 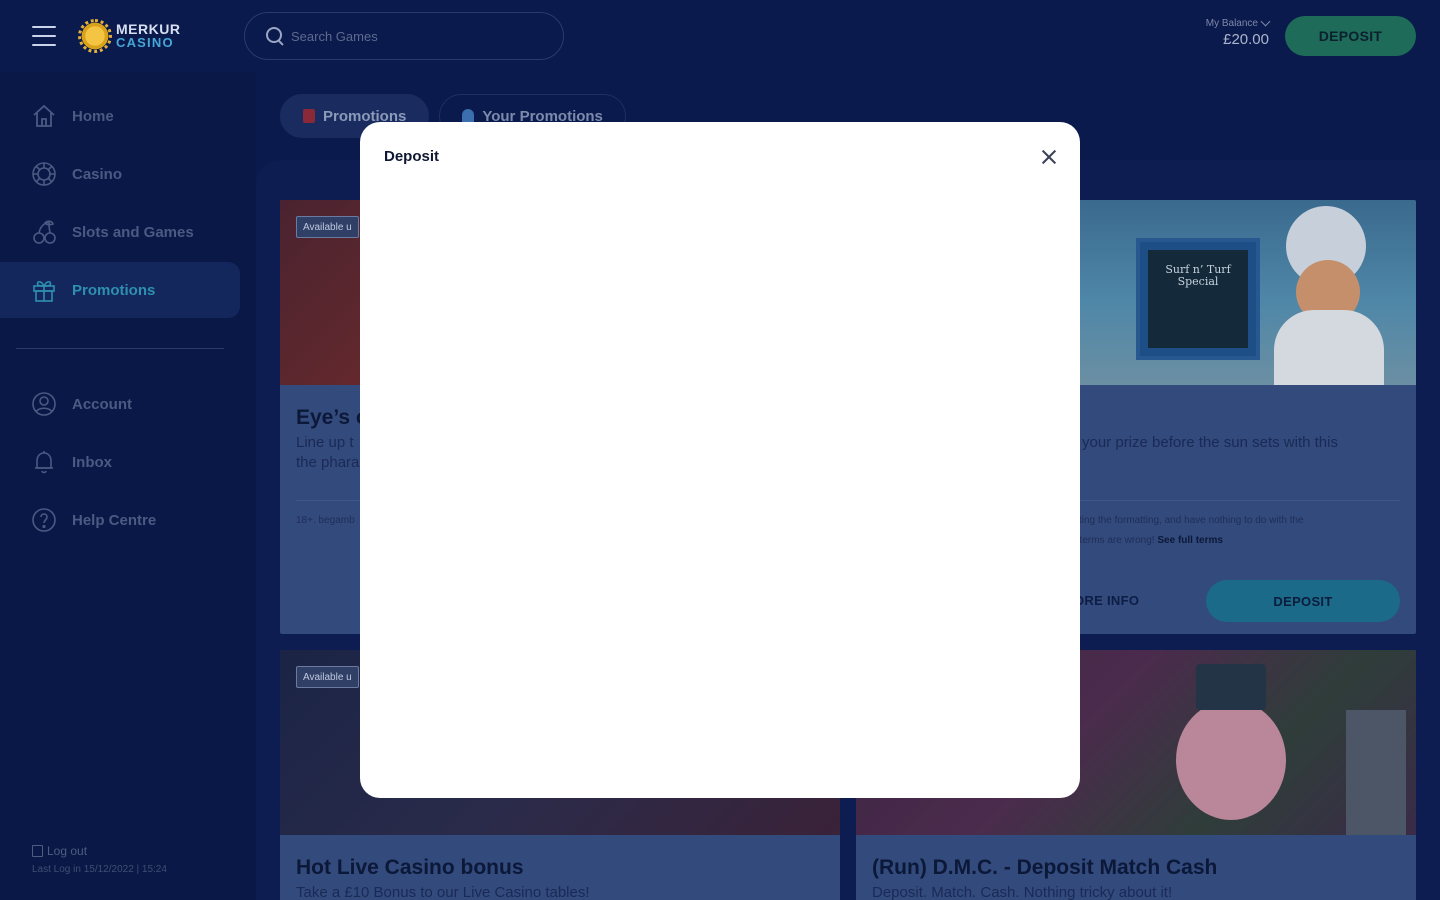 What do you see at coordinates (97, 174) in the screenshot?
I see `sidebar-item-label: Casino` at bounding box center [97, 174].